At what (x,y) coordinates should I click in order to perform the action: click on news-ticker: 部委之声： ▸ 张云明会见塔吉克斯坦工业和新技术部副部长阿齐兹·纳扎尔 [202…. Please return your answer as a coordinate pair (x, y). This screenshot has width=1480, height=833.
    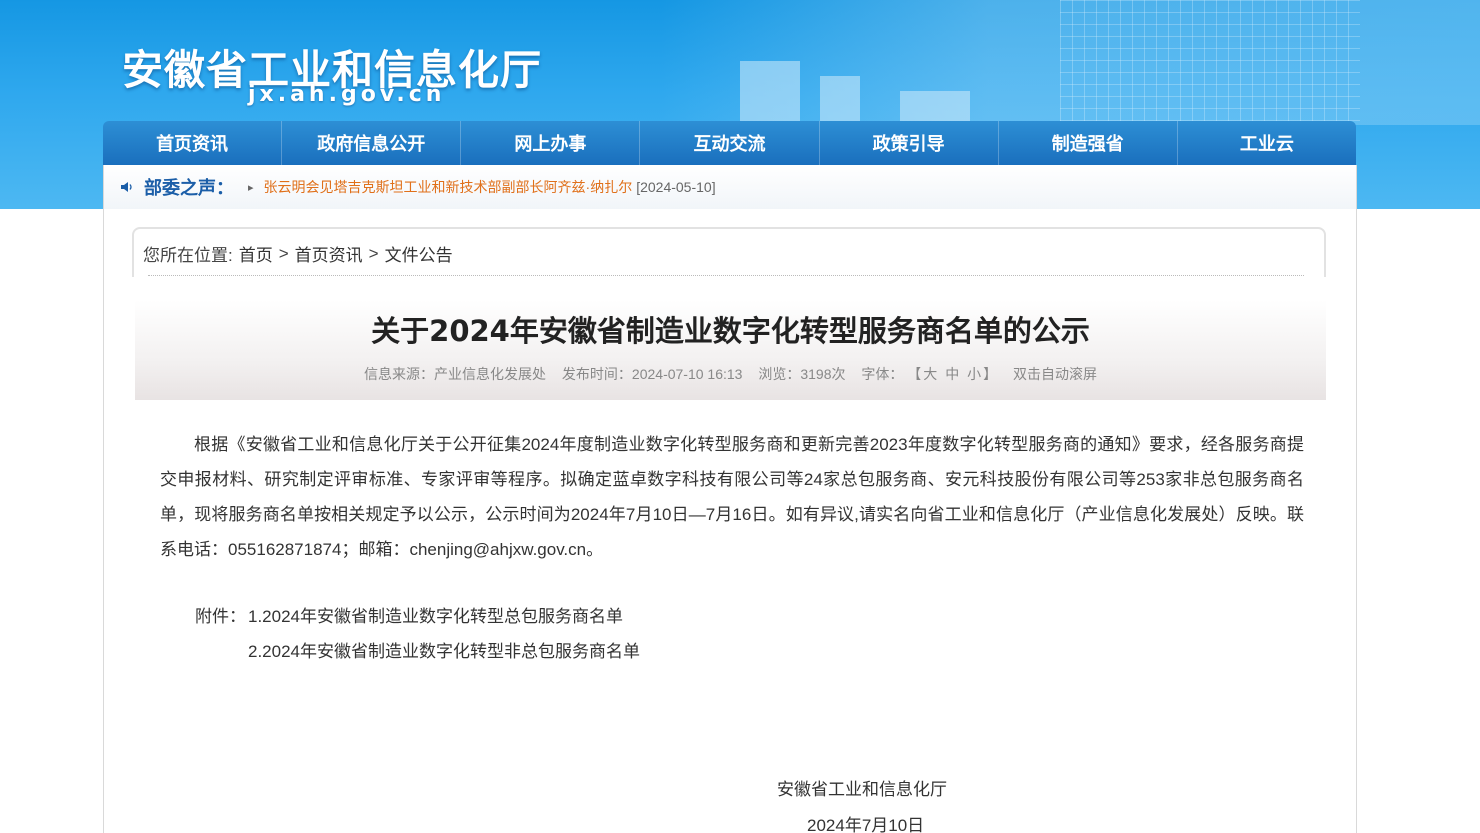
    Looking at the image, I should click on (730, 187).